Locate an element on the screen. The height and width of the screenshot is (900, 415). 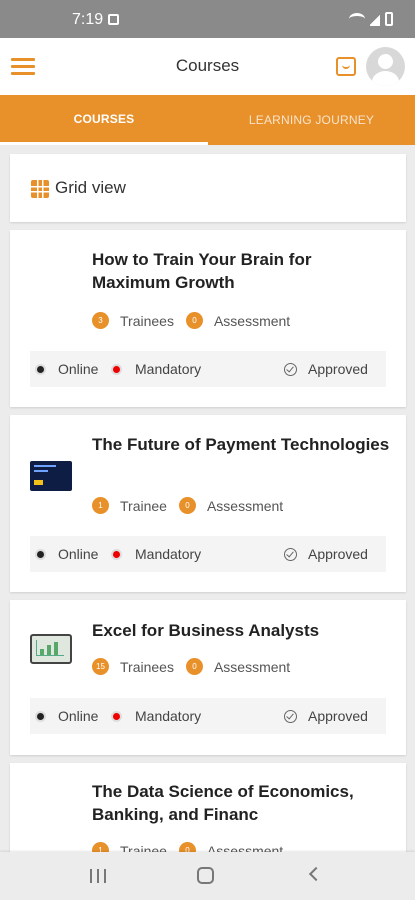
home-icon is located at coordinates (205, 875).